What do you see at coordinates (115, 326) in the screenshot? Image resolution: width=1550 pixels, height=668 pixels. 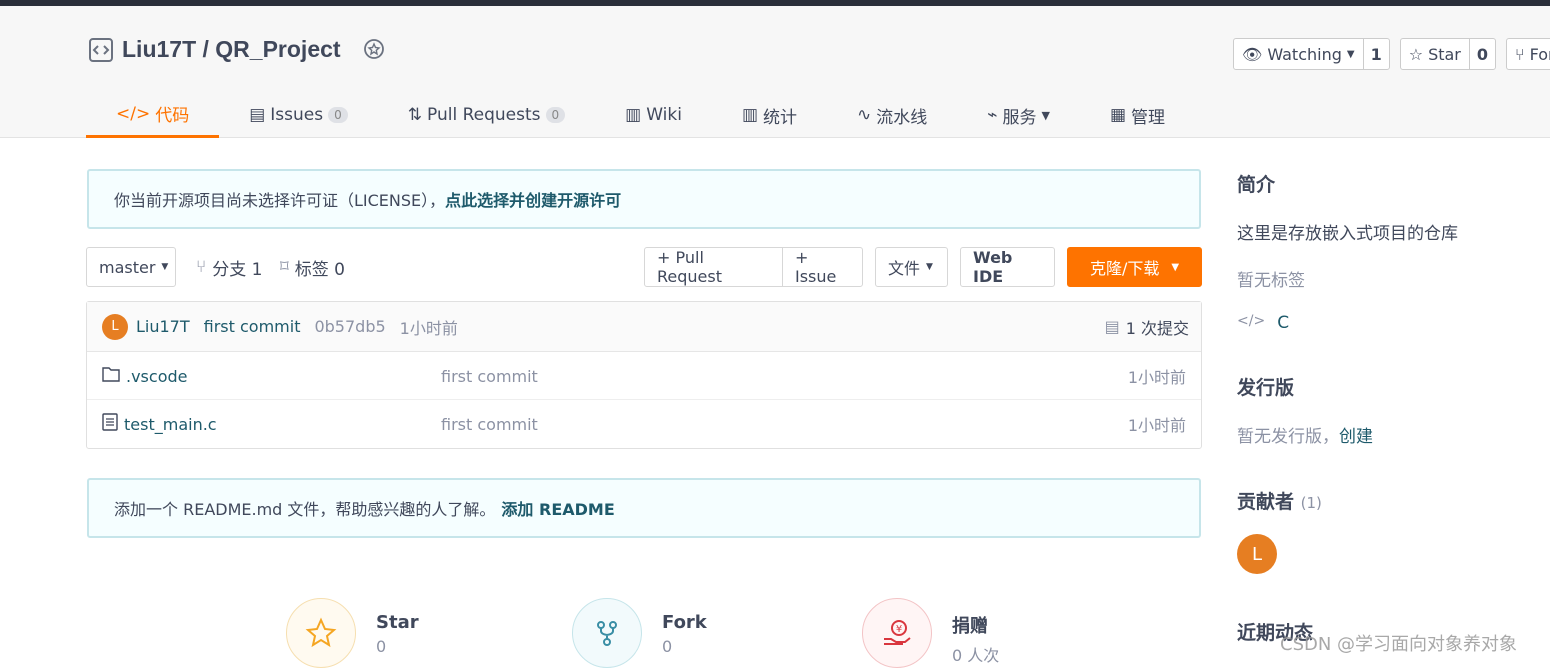 I see `avatar: L` at bounding box center [115, 326].